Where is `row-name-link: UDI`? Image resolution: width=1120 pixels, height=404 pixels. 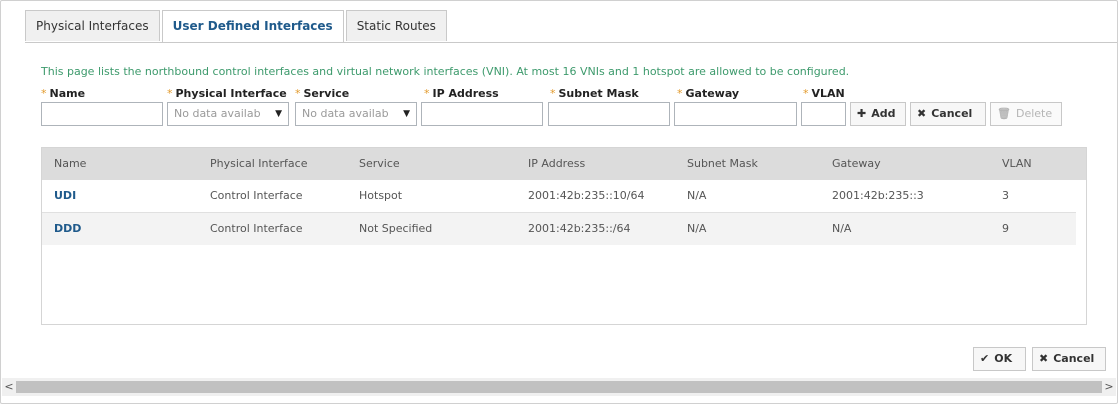
row-name-link: UDI is located at coordinates (65, 196).